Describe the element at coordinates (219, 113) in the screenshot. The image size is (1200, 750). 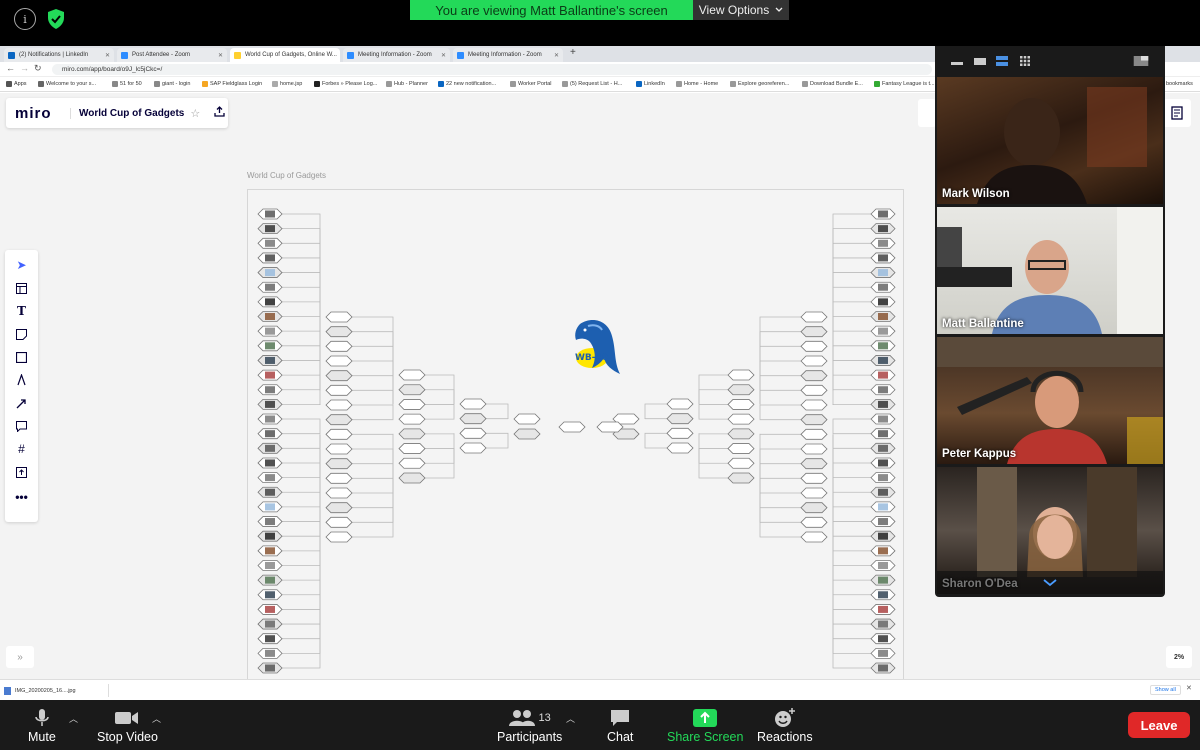
I see `export-icon` at that location.